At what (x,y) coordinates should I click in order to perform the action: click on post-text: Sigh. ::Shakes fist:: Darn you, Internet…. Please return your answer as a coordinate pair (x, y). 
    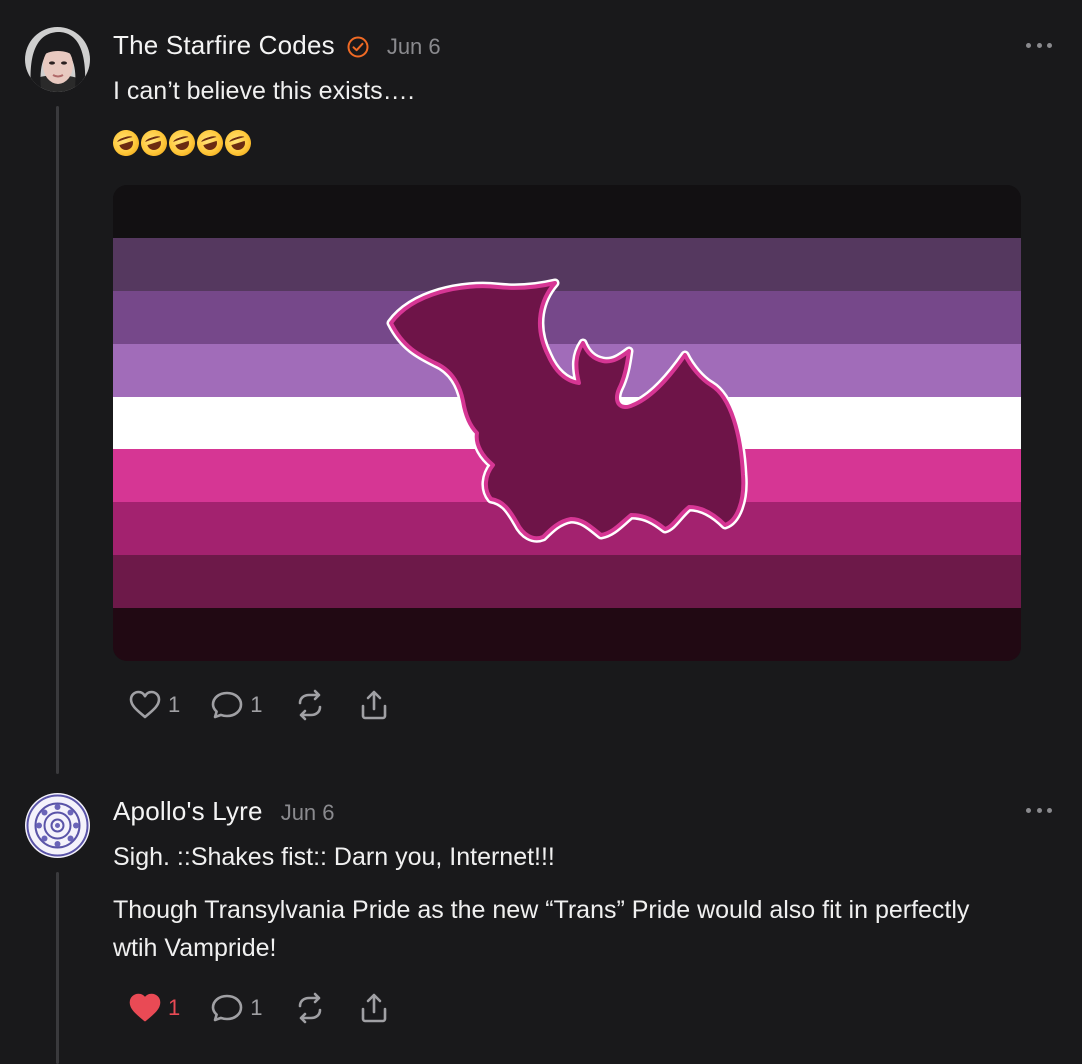
    Looking at the image, I should click on (334, 857).